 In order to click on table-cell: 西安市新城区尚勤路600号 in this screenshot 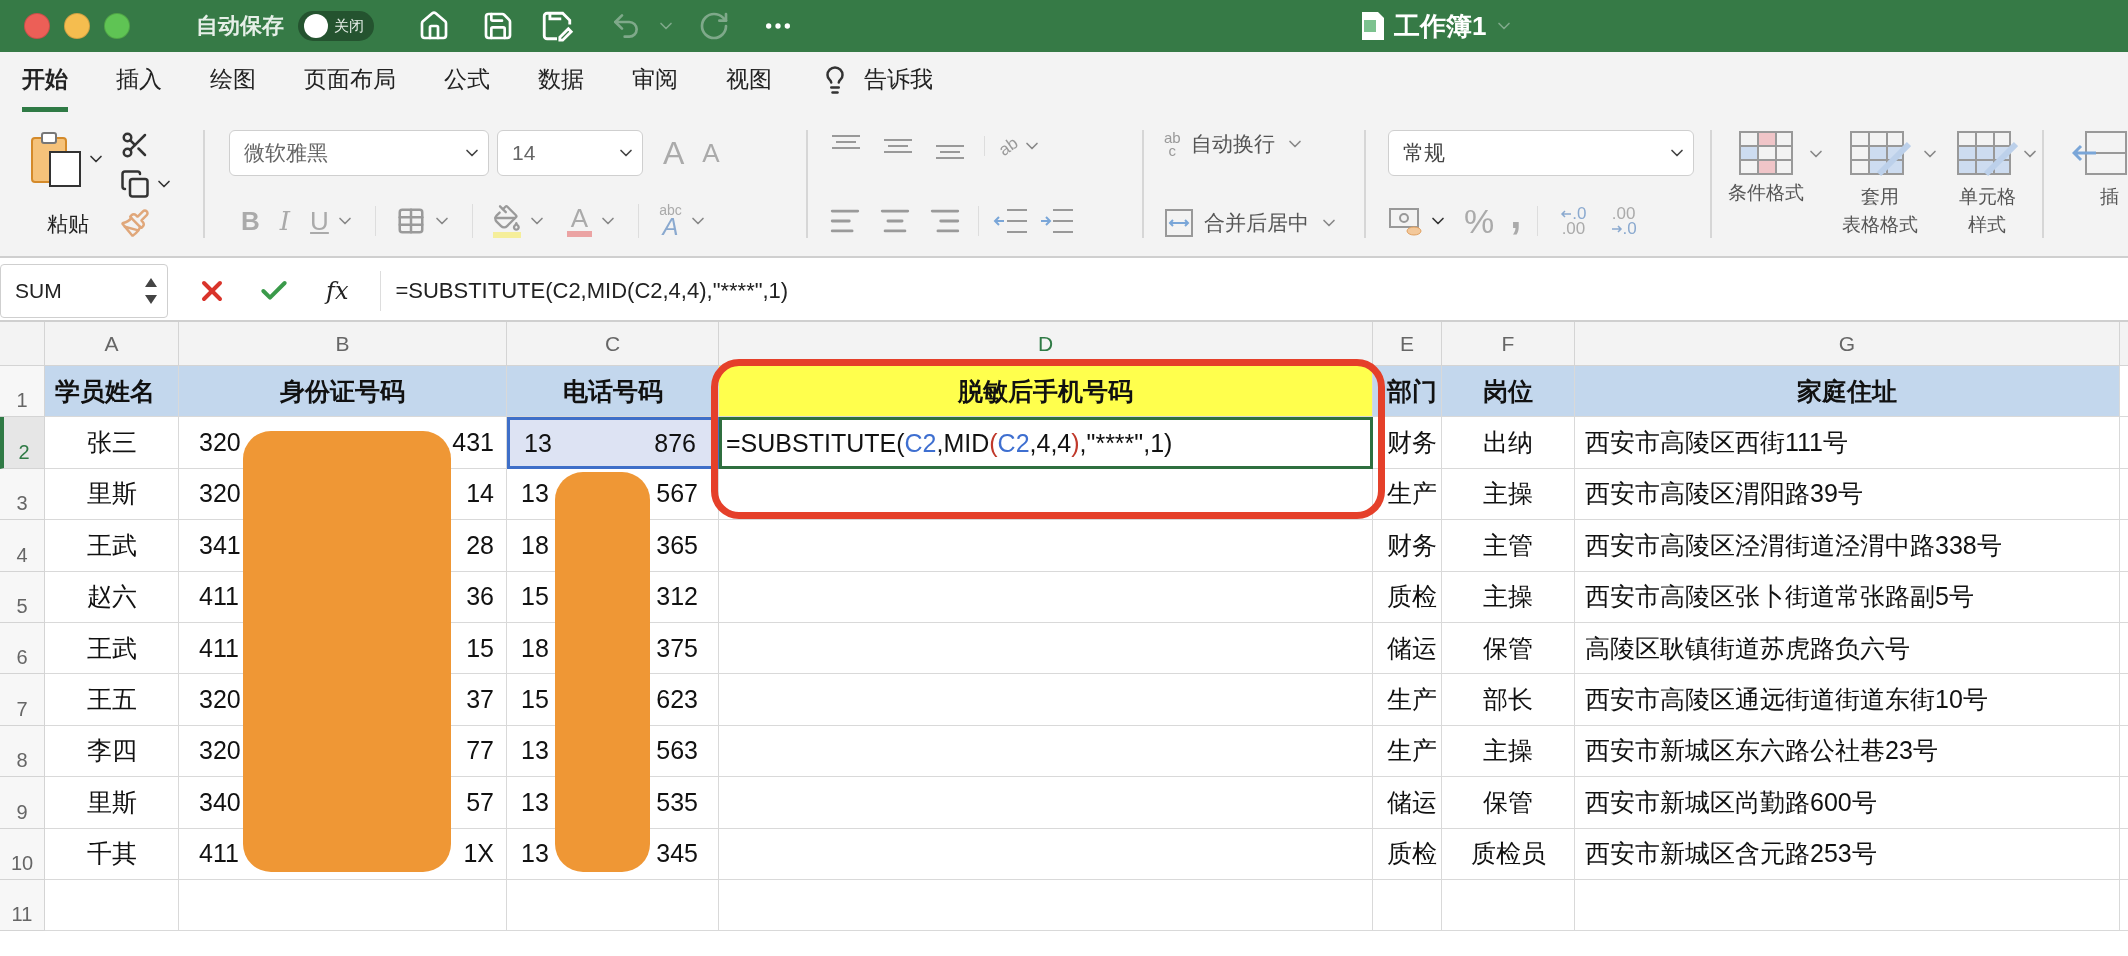, I will do `click(1847, 803)`.